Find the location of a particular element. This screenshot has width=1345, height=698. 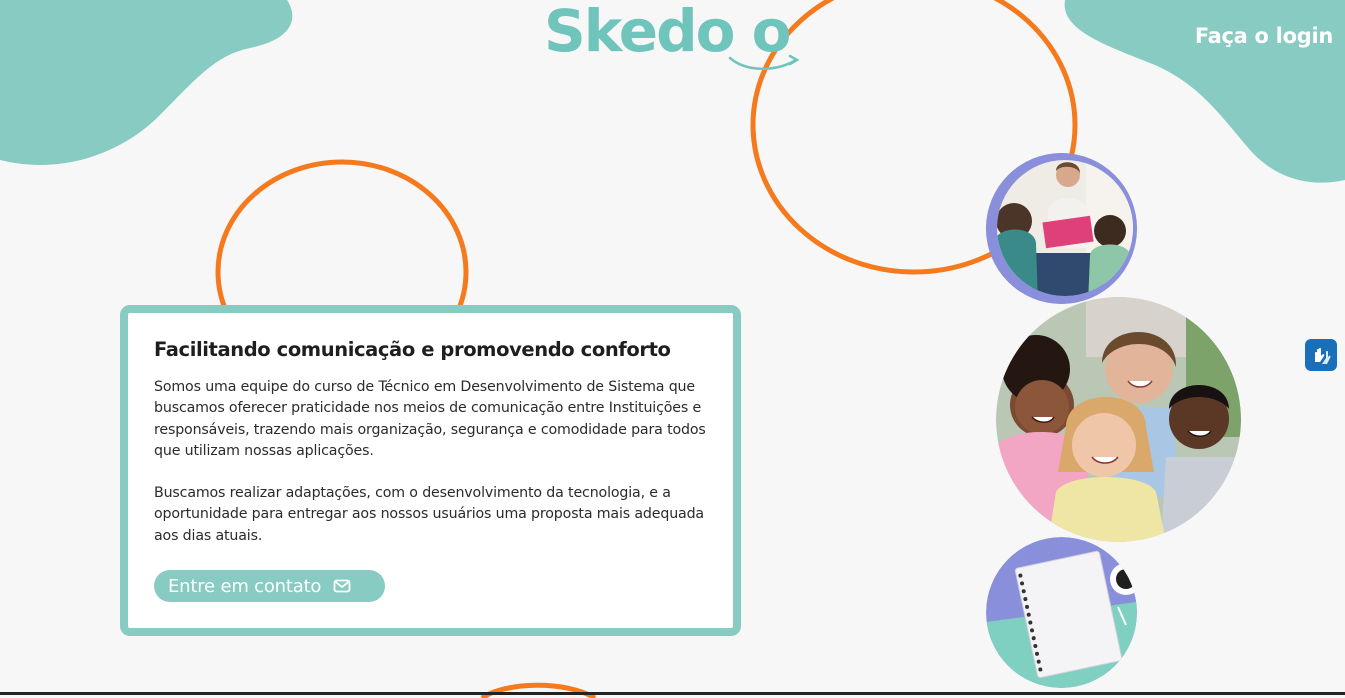

children-group-photo is located at coordinates (1118, 419).